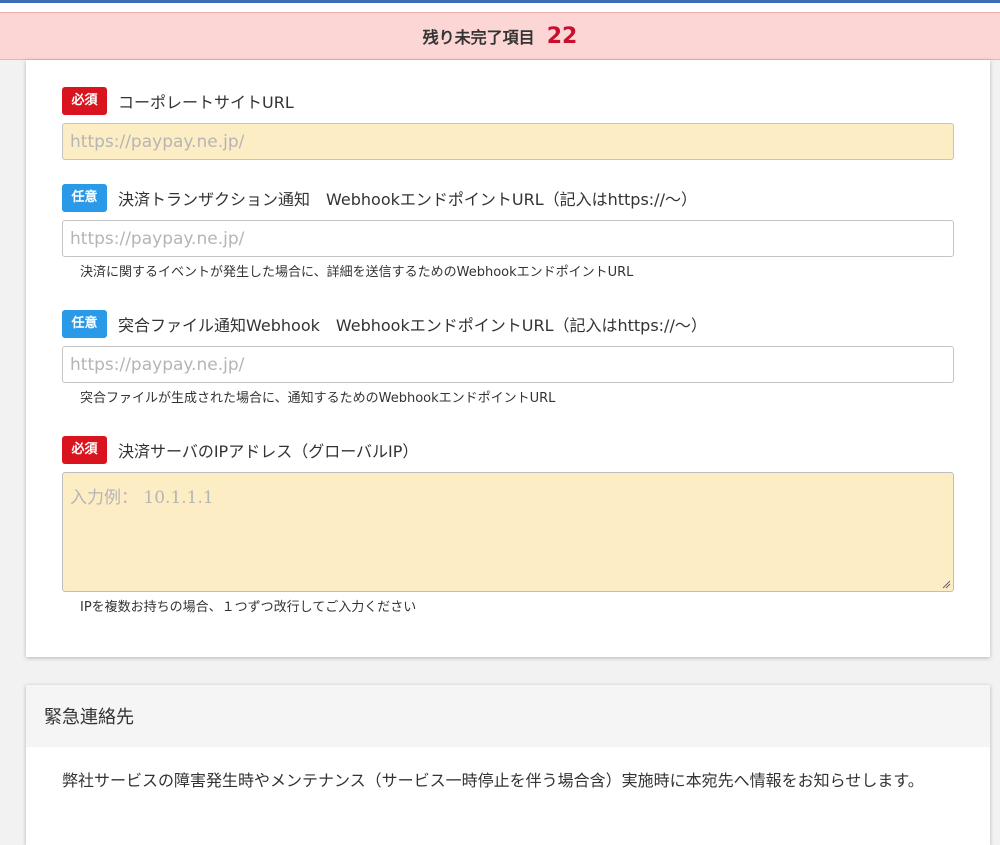 This screenshot has height=845, width=1000. Describe the element at coordinates (89, 717) in the screenshot. I see `emergency-contact-title: 緊急連絡先` at that location.